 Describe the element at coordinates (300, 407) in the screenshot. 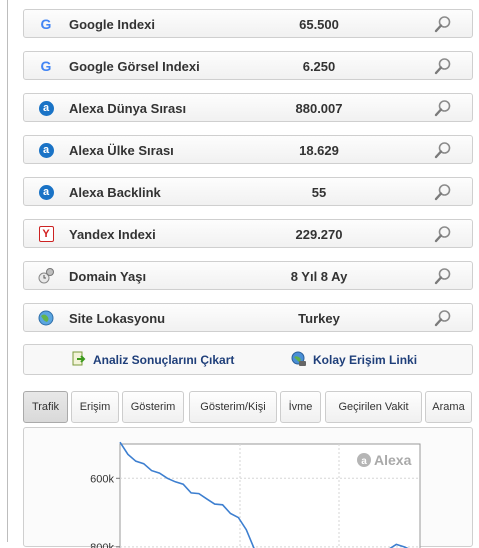

I see `tab-5: İvme` at that location.